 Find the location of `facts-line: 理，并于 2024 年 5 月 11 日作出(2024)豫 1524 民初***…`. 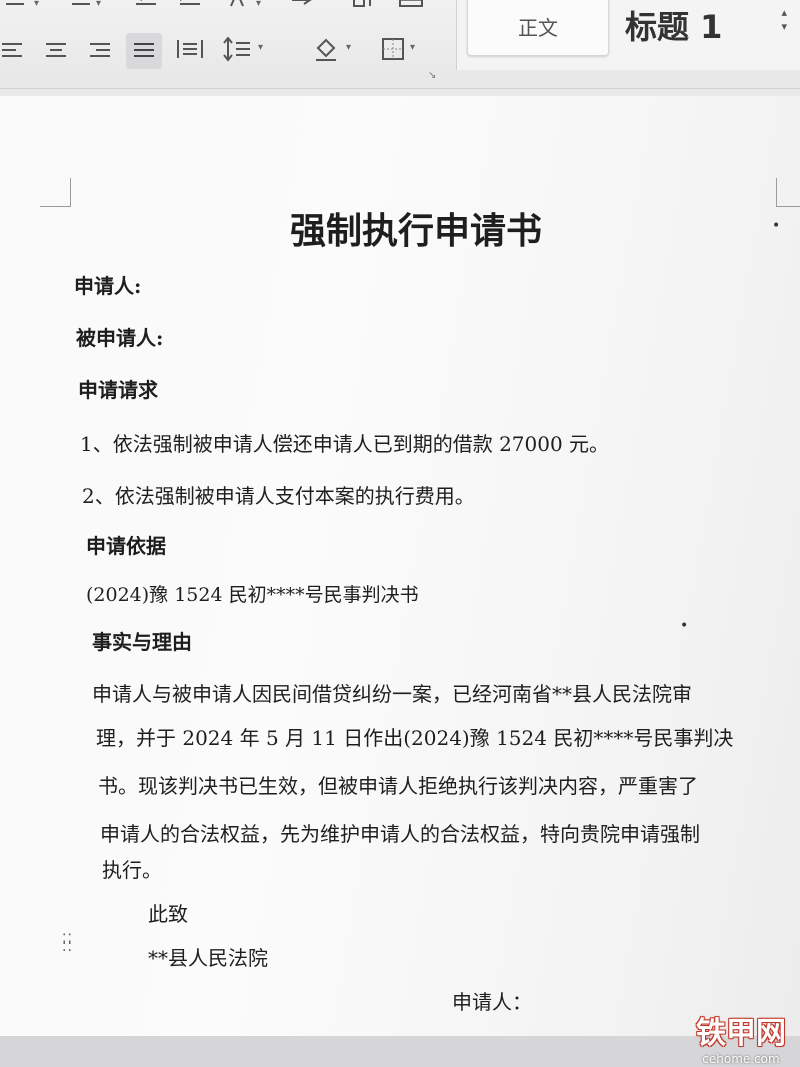

facts-line: 理，并于 2024 年 5 月 11 日作出(2024)豫 1524 民初***… is located at coordinates (415, 738).